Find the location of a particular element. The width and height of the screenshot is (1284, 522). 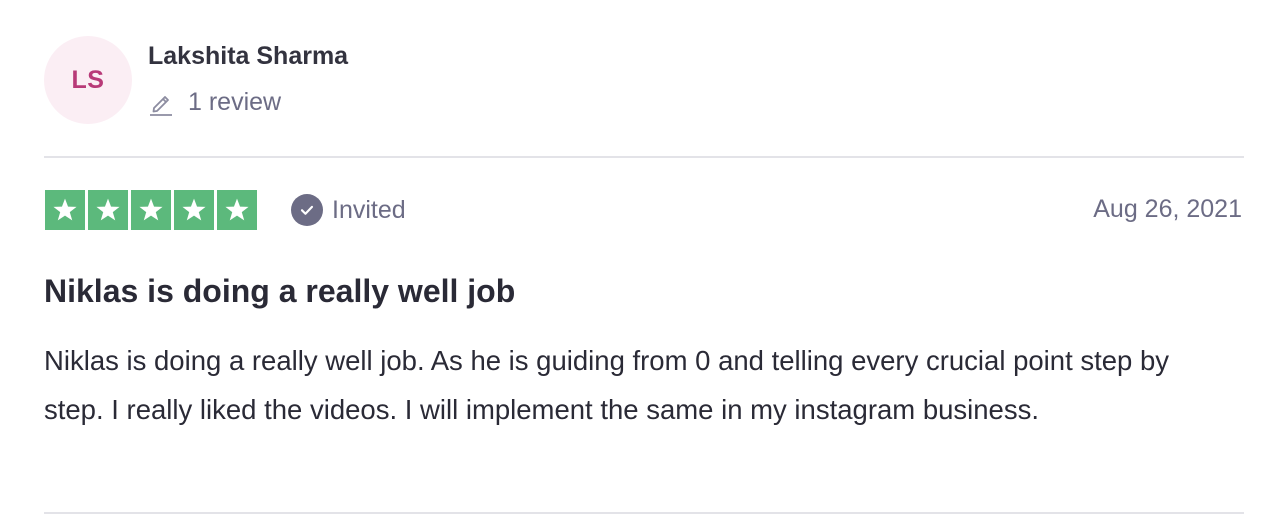

star-rating is located at coordinates (151, 210).